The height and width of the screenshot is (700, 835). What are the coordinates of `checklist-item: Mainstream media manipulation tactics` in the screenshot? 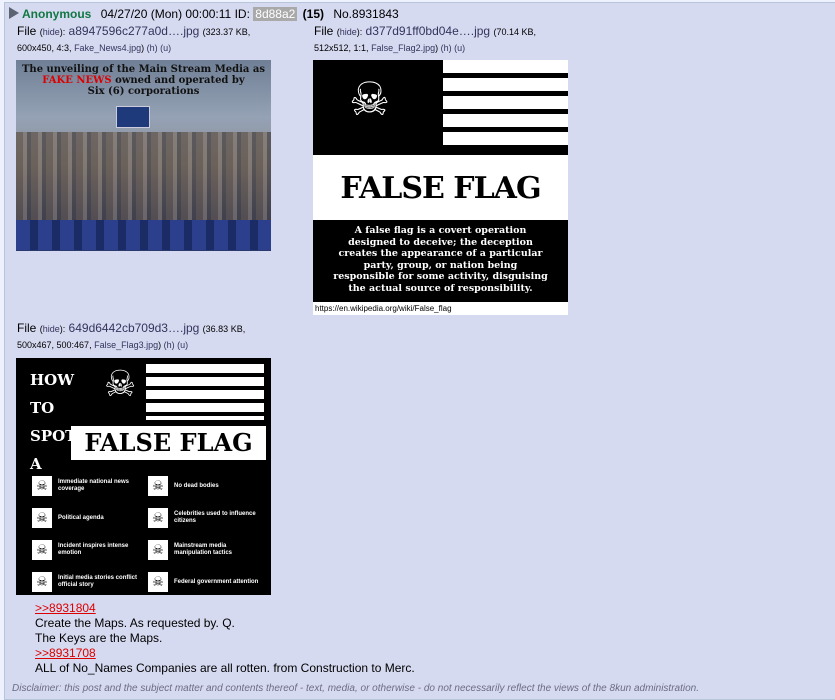 It's located at (203, 549).